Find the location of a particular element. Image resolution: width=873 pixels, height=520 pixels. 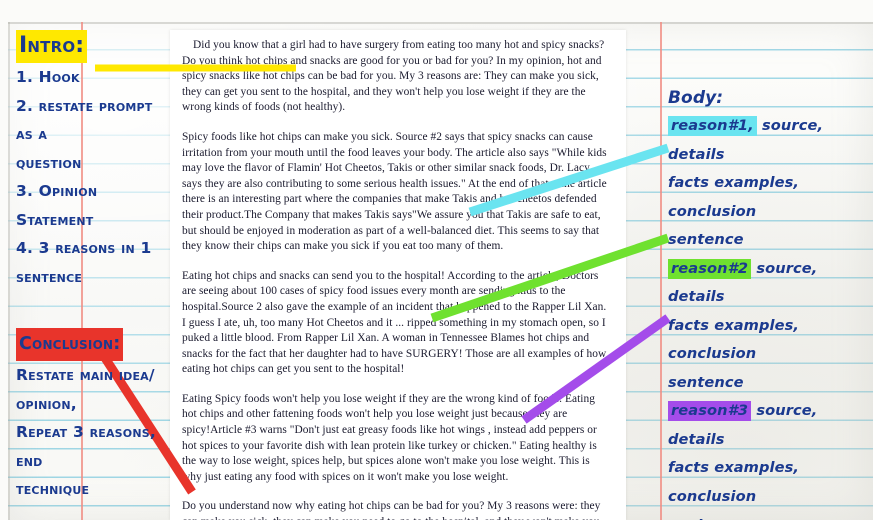

annotation-conclusion-line-1: Restate main idea/ is located at coordinates (85, 375).